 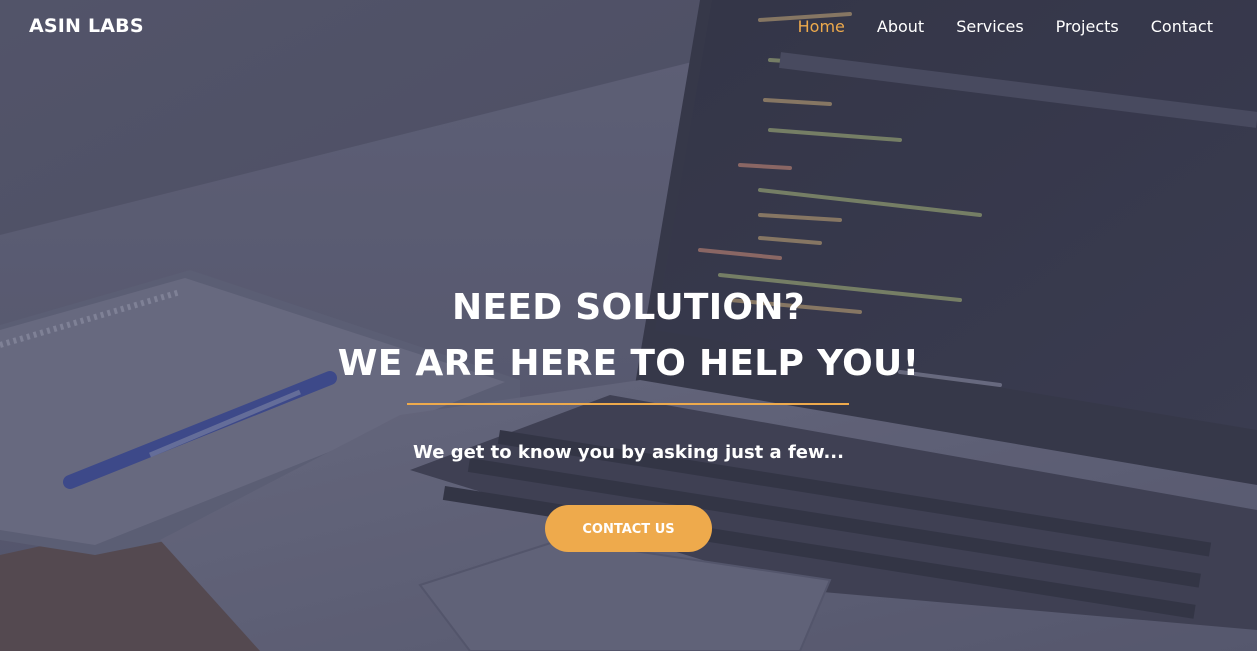 I want to click on nav-link-home: Home, so click(x=821, y=26).